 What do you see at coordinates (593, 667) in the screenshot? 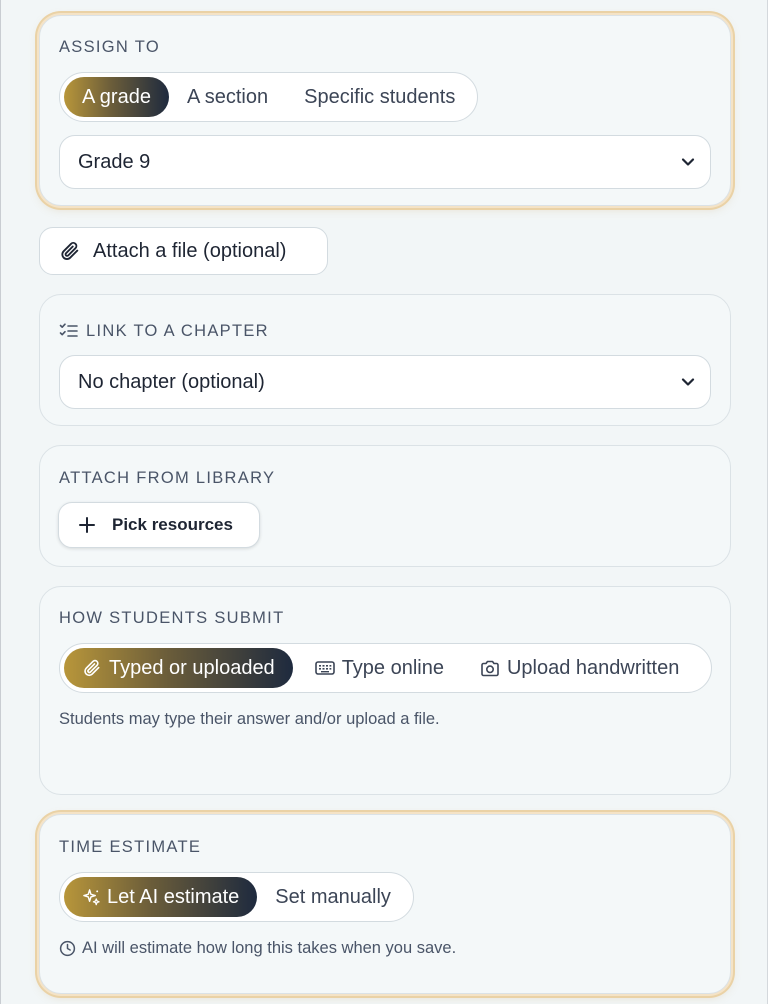
I see `submit-option-label: Upload handwritten` at bounding box center [593, 667].